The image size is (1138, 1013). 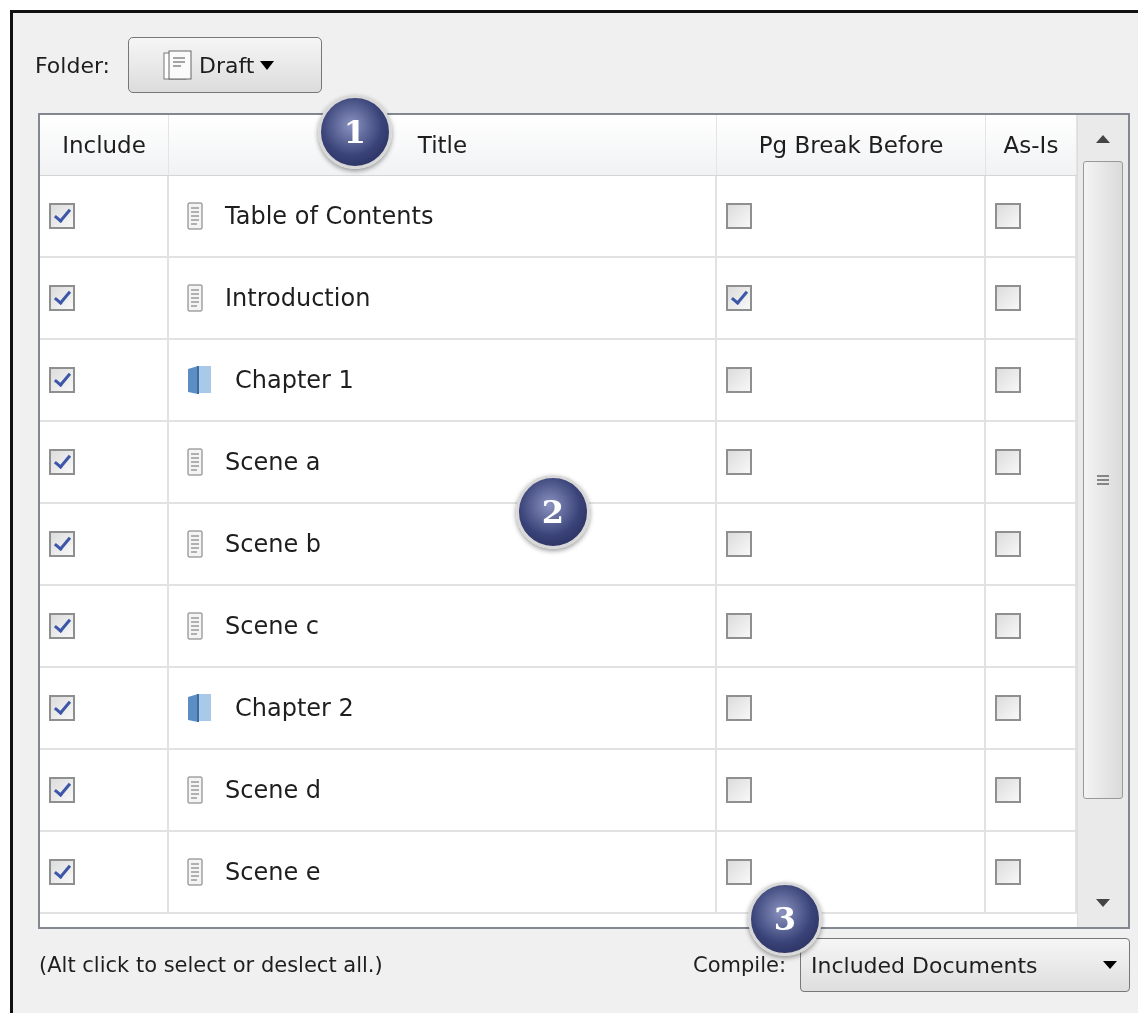 I want to click on item-title: Table of Contents, so click(x=329, y=216).